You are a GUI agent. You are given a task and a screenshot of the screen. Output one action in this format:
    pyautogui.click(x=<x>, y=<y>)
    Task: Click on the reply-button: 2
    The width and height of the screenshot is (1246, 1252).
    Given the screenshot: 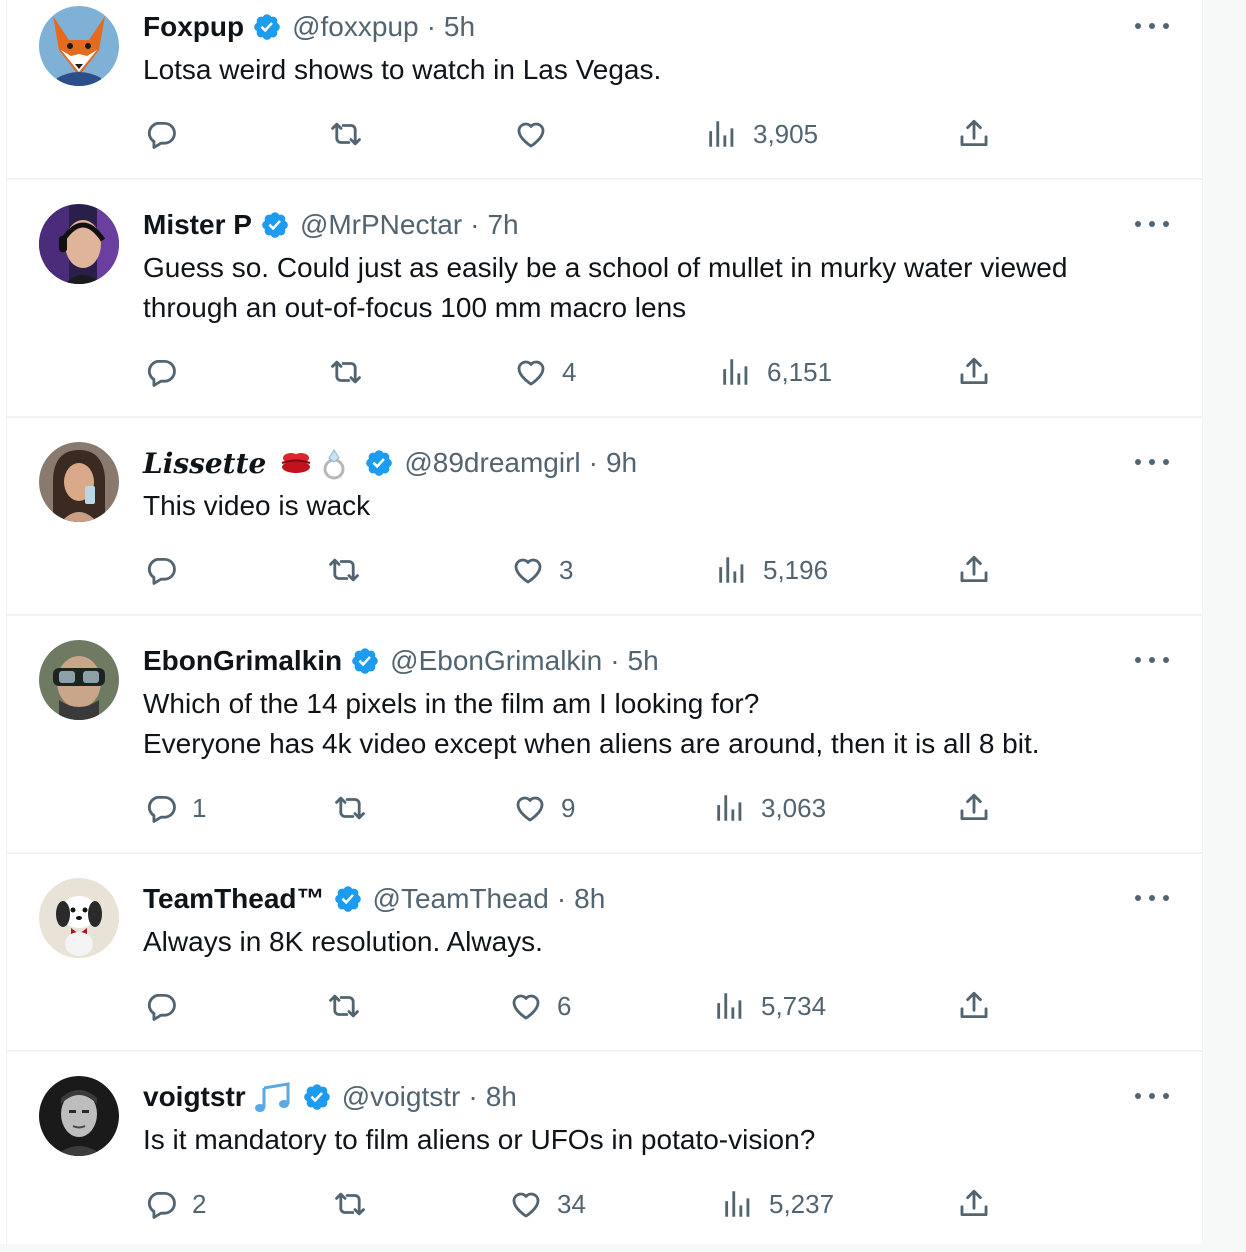 What is the action you would take?
    pyautogui.click(x=175, y=1204)
    